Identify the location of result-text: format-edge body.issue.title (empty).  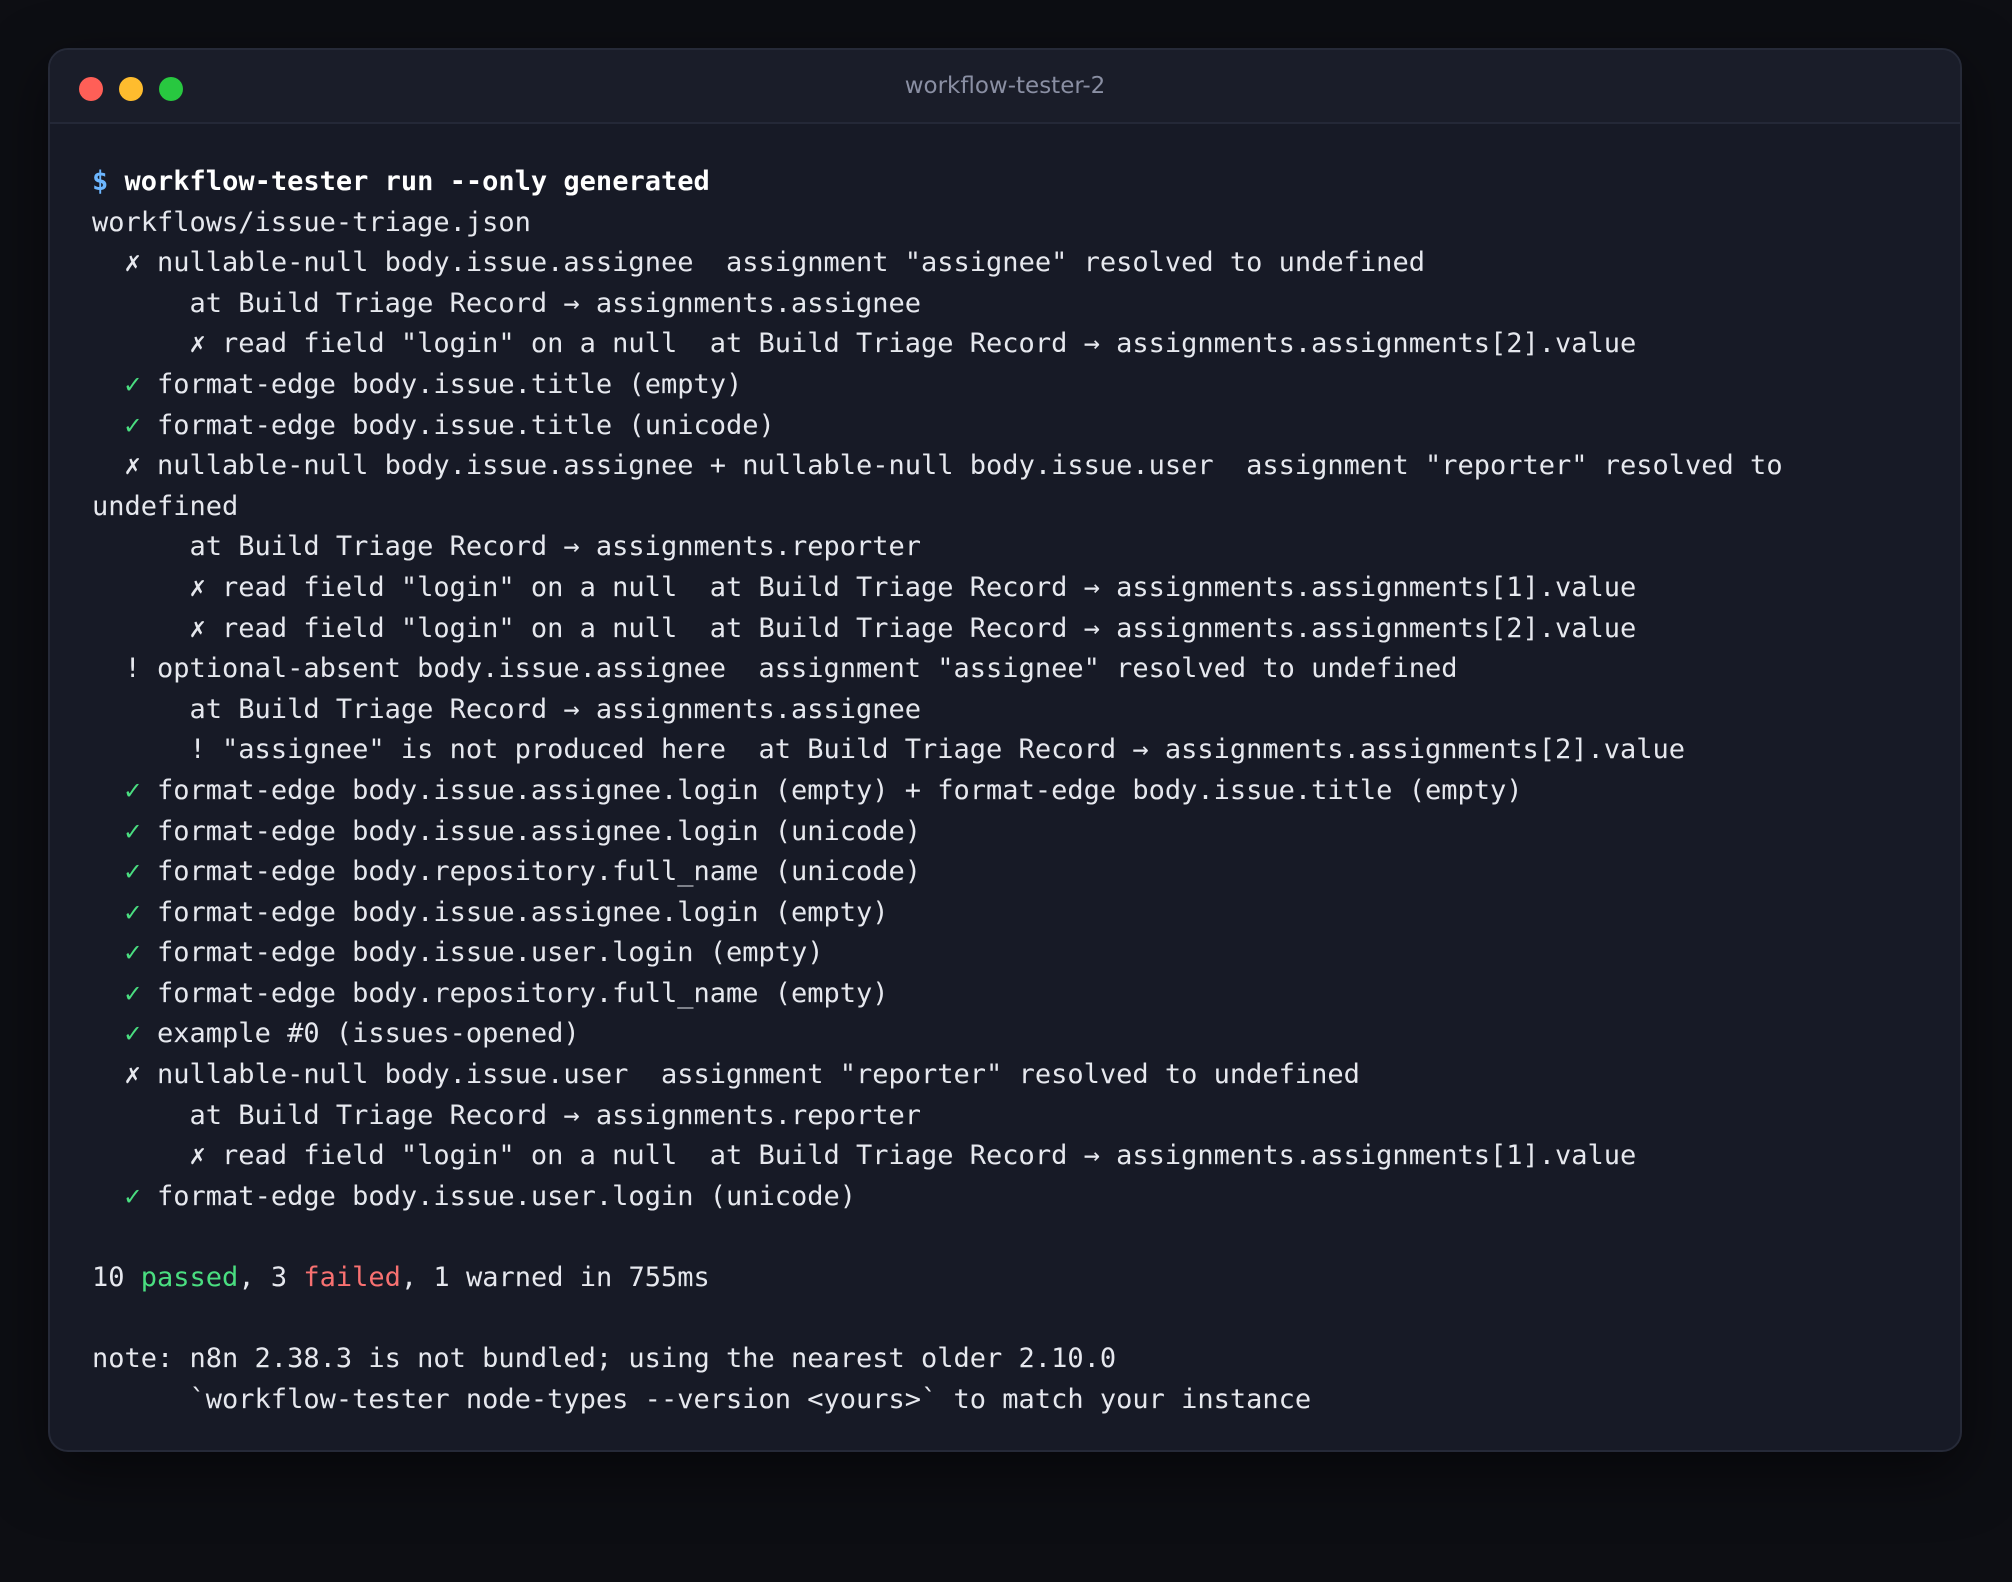
(450, 384).